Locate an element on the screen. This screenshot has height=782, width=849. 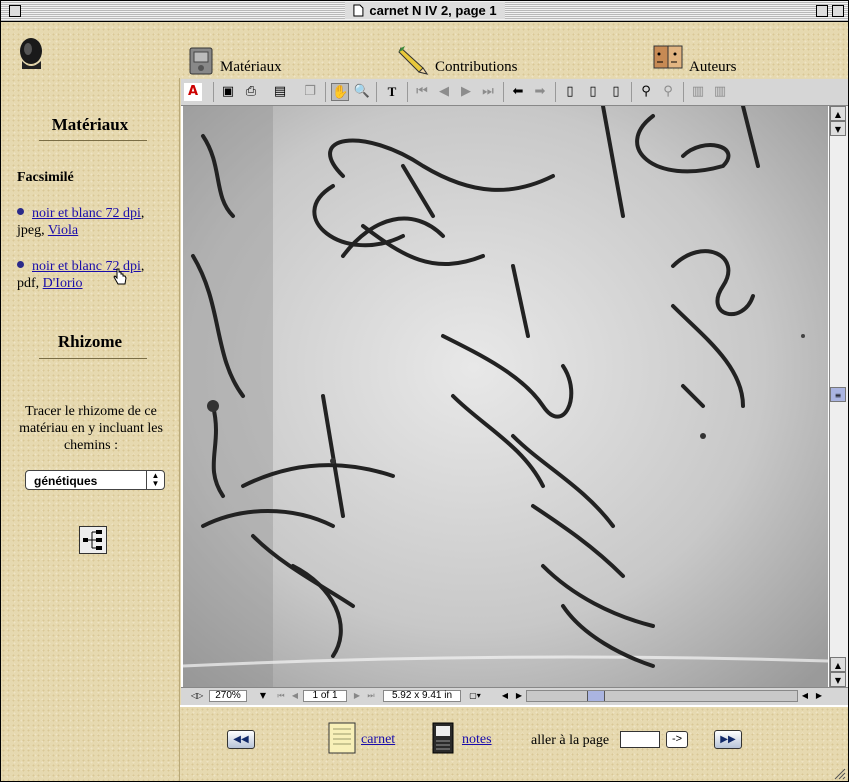
page-layout-icon: ◁▷ is located at coordinates (197, 696).